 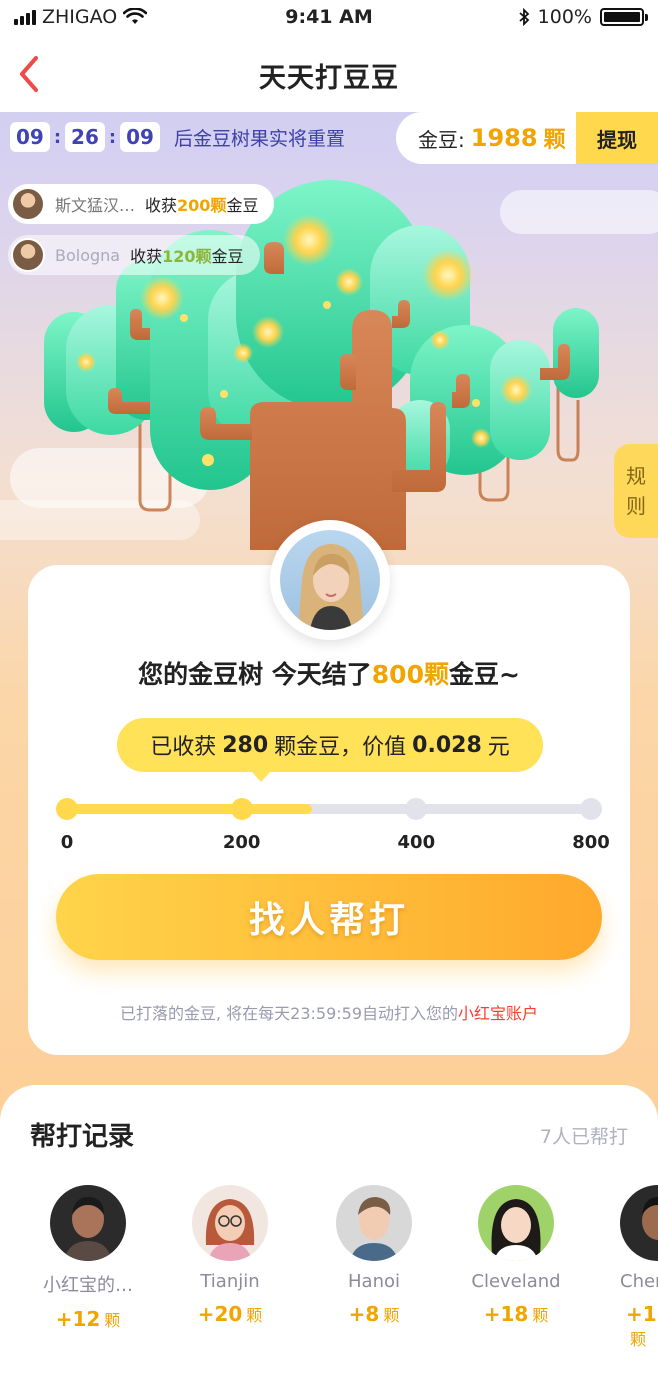 I want to click on progress-tick-label: 800, so click(x=591, y=842).